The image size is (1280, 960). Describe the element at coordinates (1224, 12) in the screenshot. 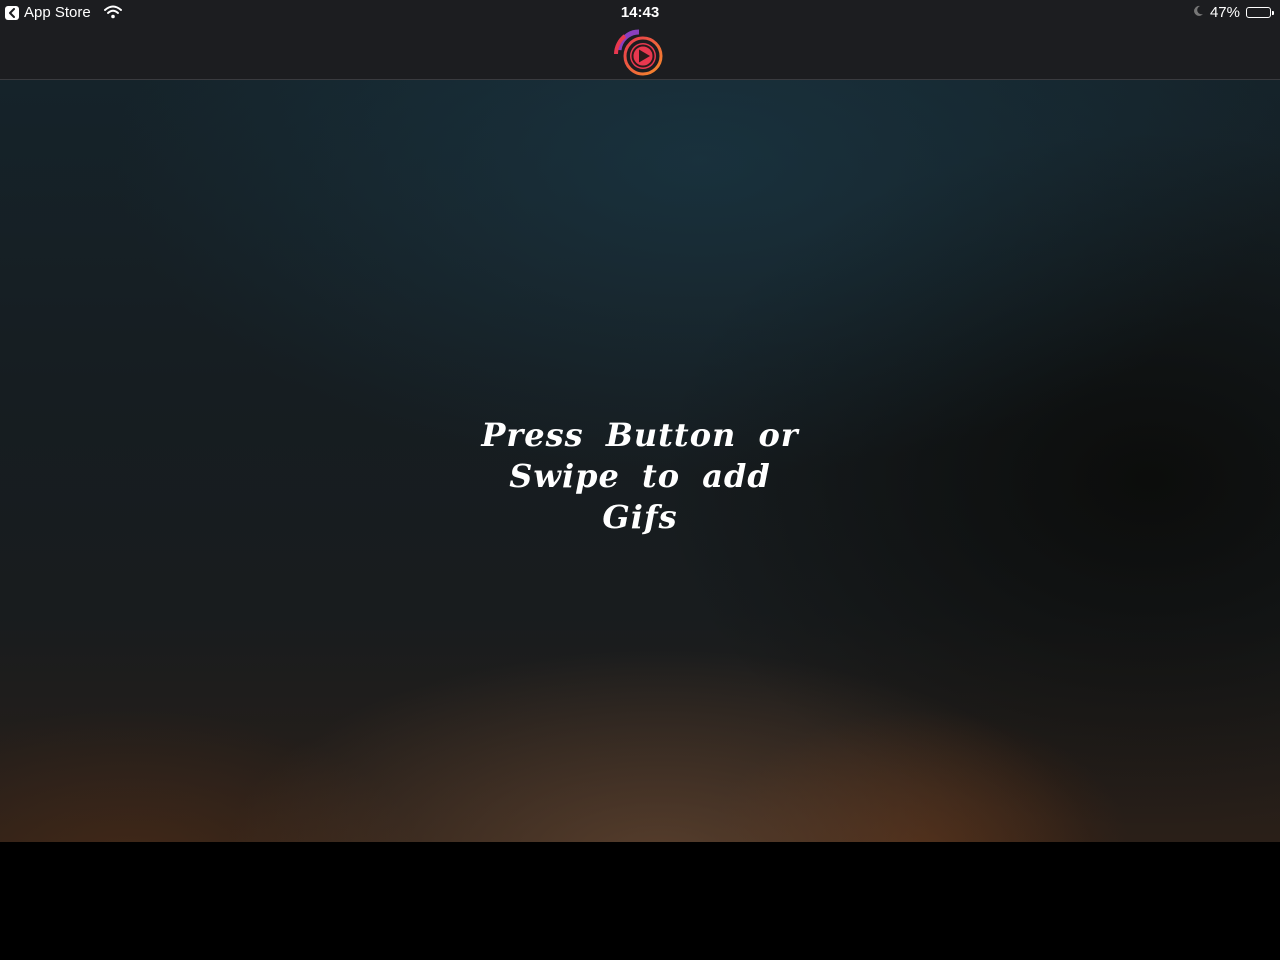

I see `battery-percent: 47%` at that location.